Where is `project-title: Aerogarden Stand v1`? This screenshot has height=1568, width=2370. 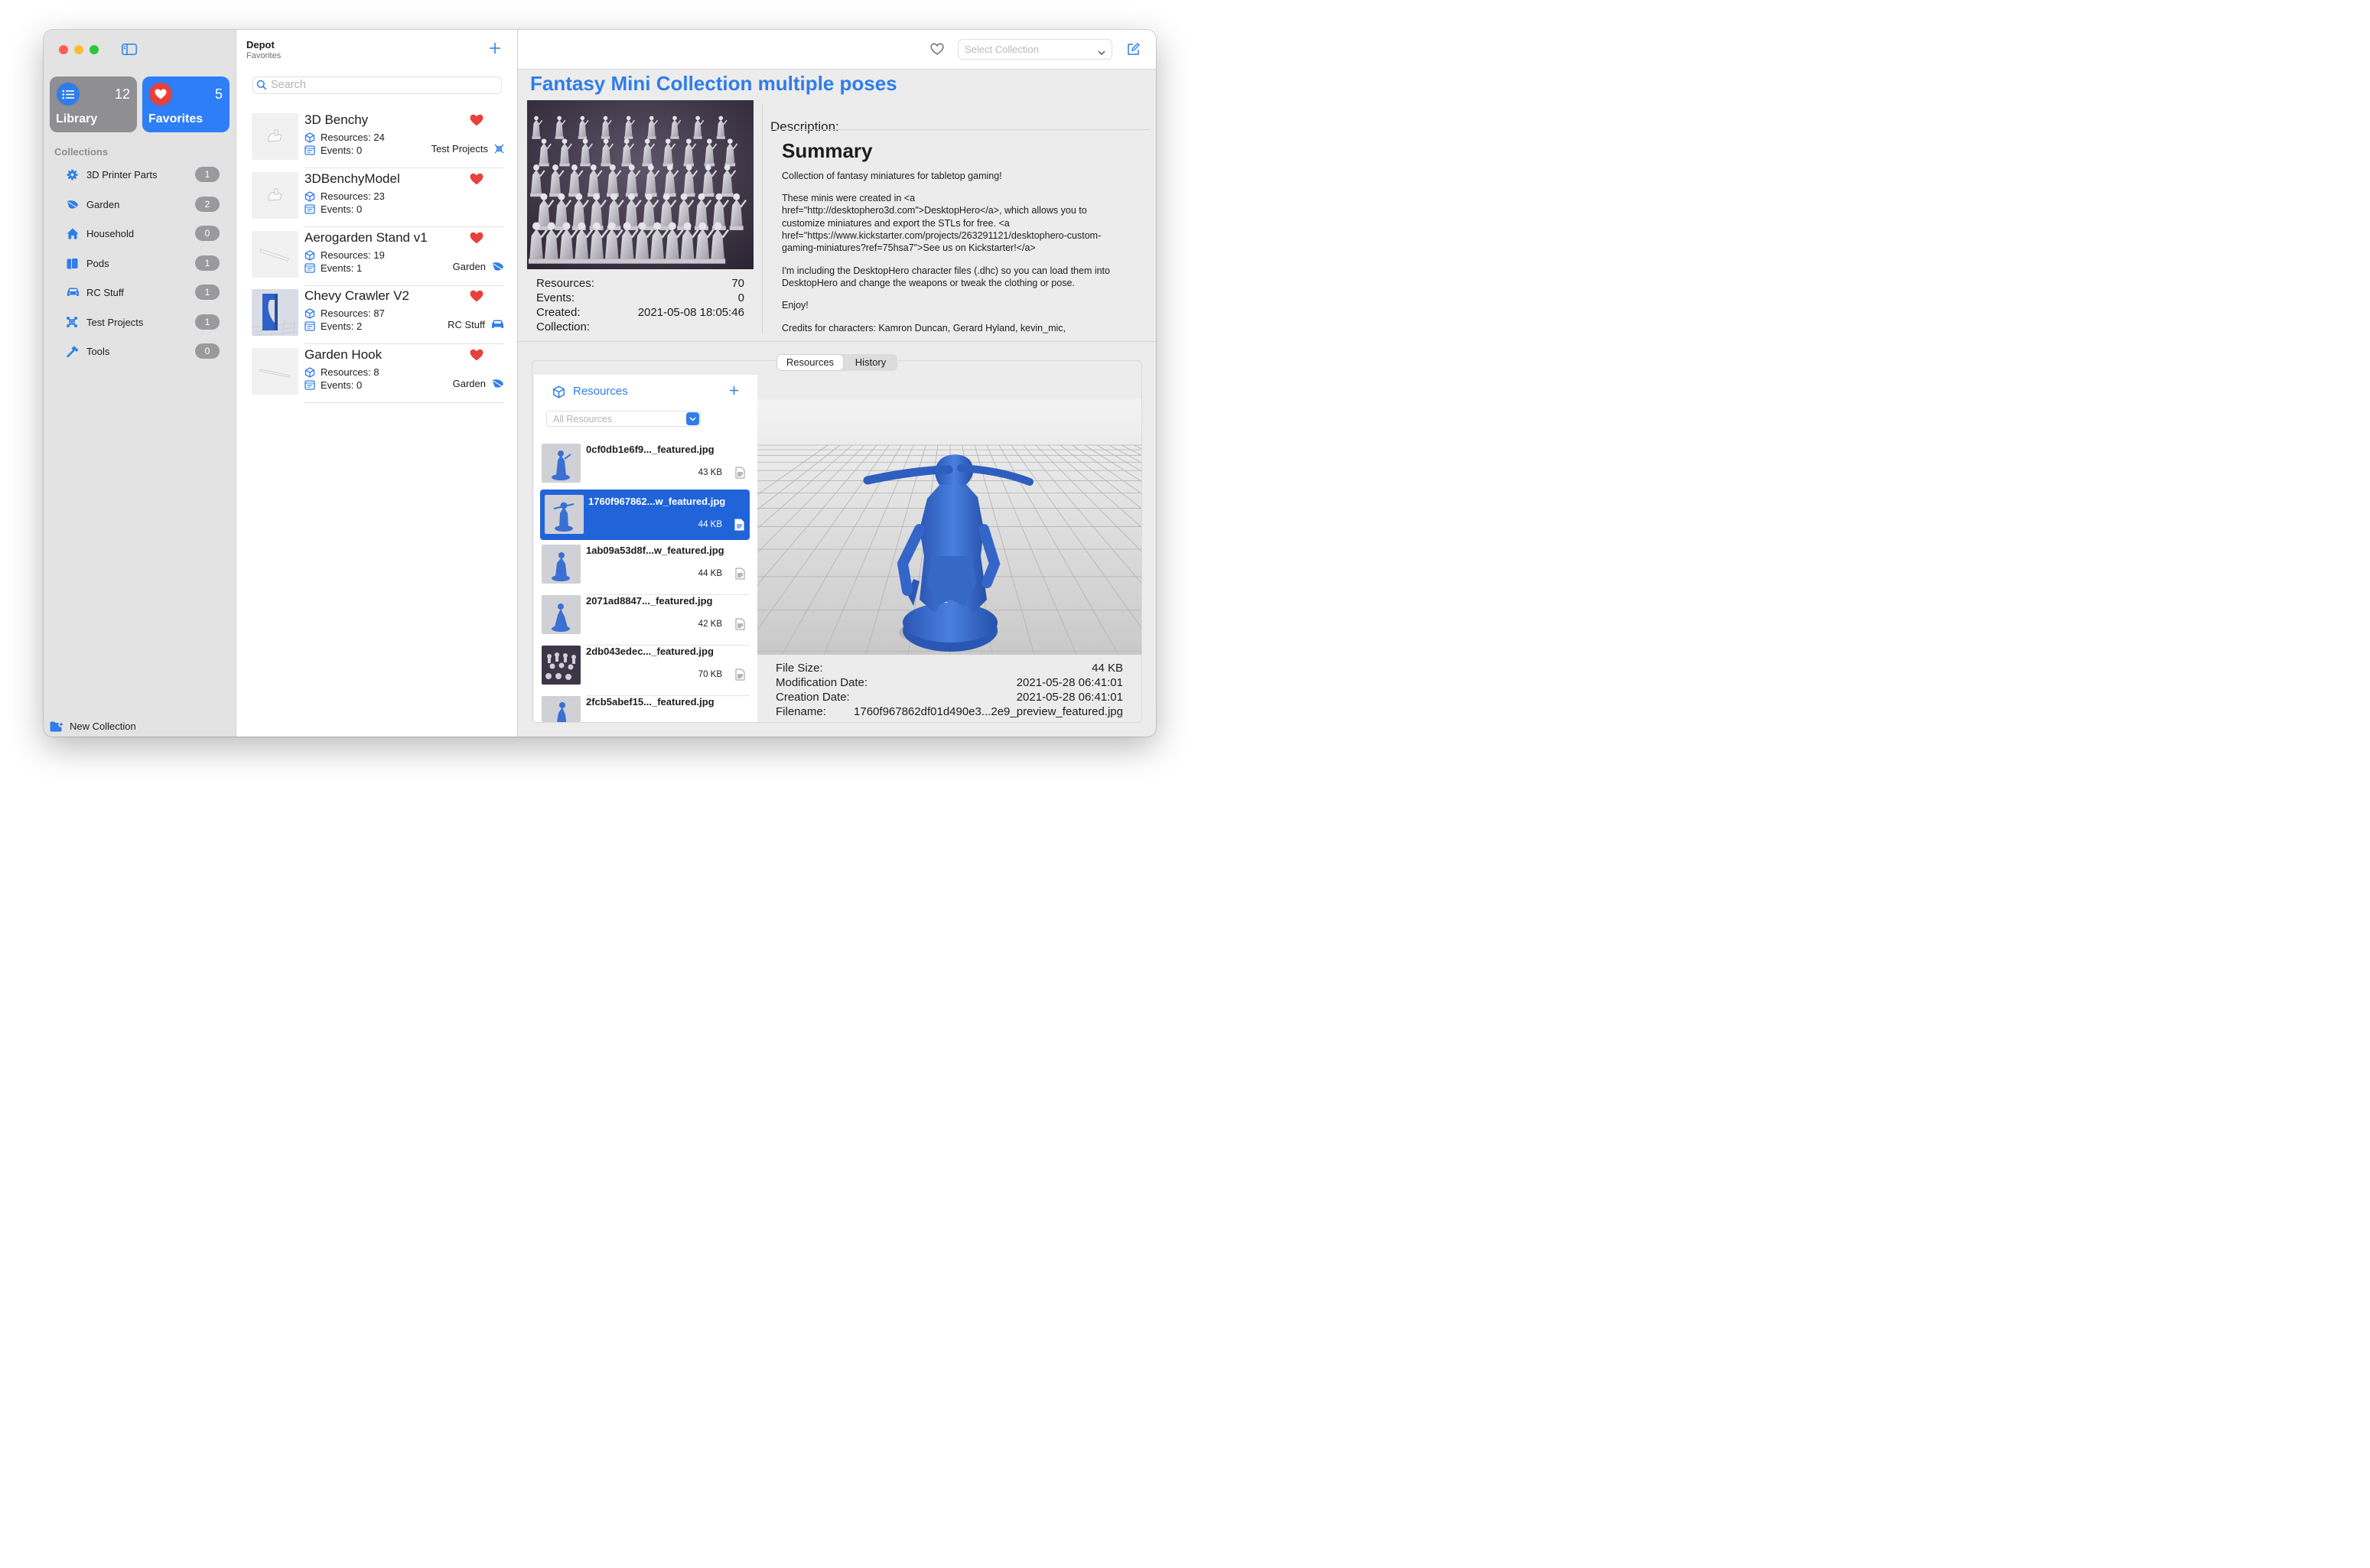
project-title: Aerogarden Stand v1 is located at coordinates (366, 238).